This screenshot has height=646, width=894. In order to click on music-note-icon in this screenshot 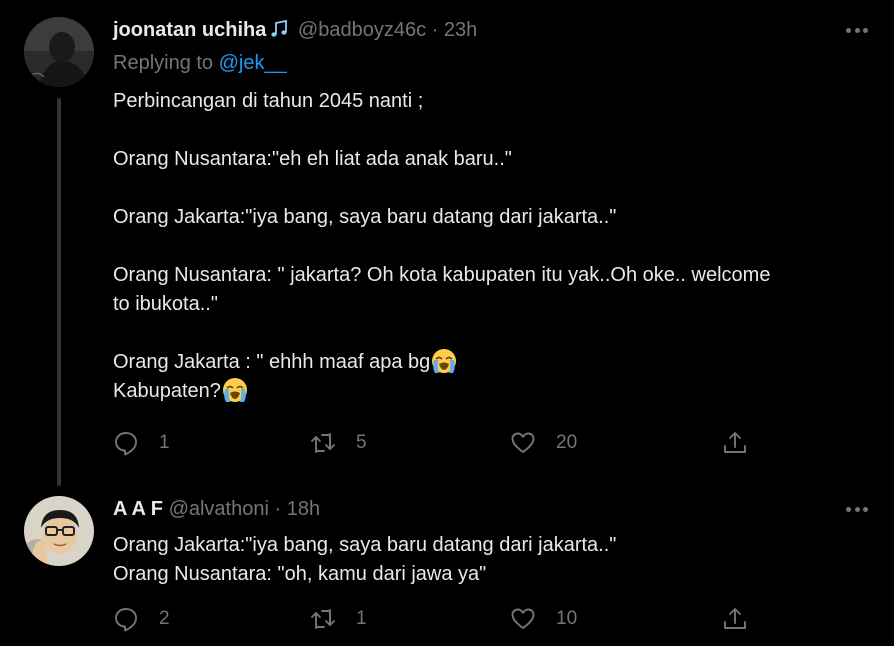, I will do `click(280, 29)`.